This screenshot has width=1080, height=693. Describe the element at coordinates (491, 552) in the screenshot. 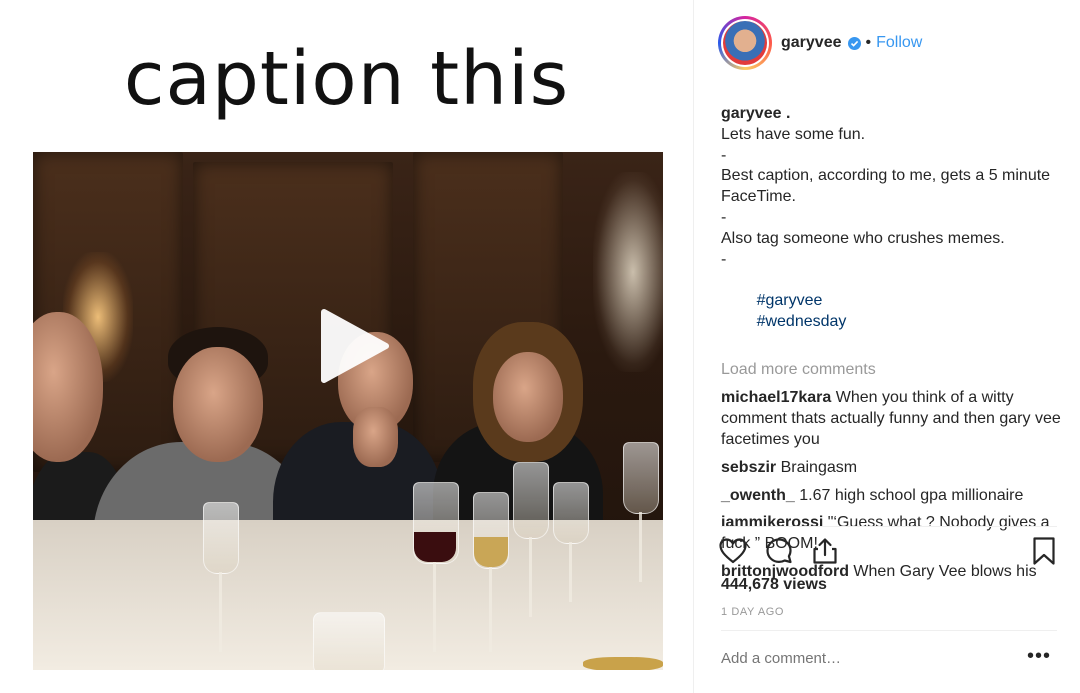

I see `white-wine` at that location.